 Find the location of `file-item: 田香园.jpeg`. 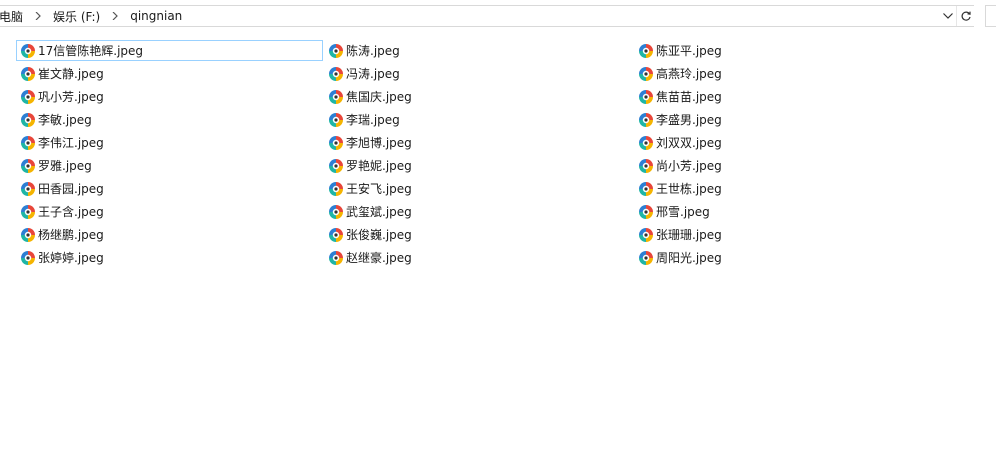

file-item: 田香园.jpeg is located at coordinates (170, 188).